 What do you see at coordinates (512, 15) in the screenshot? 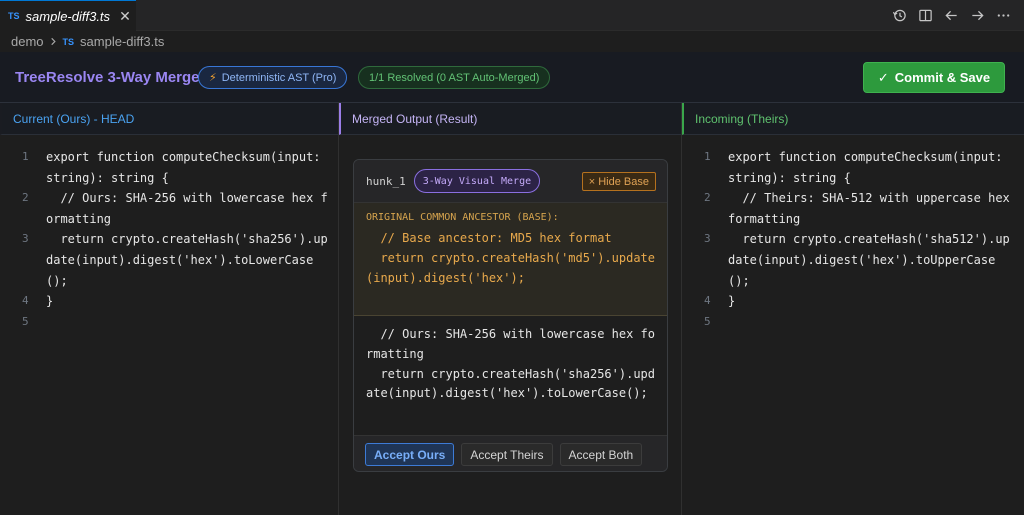
I see `editor-tab-bar: TS sample-diff3.ts ✕` at bounding box center [512, 15].